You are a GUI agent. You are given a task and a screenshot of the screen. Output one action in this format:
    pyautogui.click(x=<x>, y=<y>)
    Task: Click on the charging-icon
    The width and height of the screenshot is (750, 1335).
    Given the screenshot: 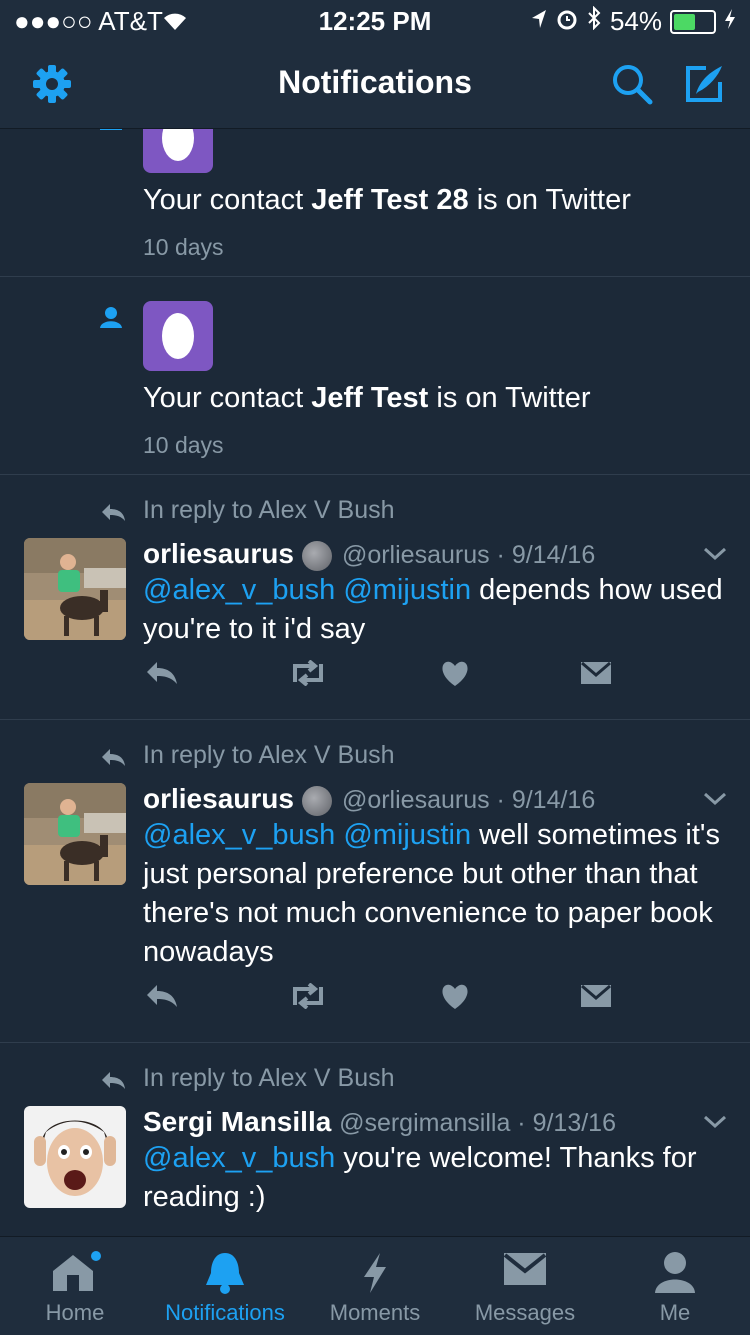 What is the action you would take?
    pyautogui.click(x=730, y=21)
    